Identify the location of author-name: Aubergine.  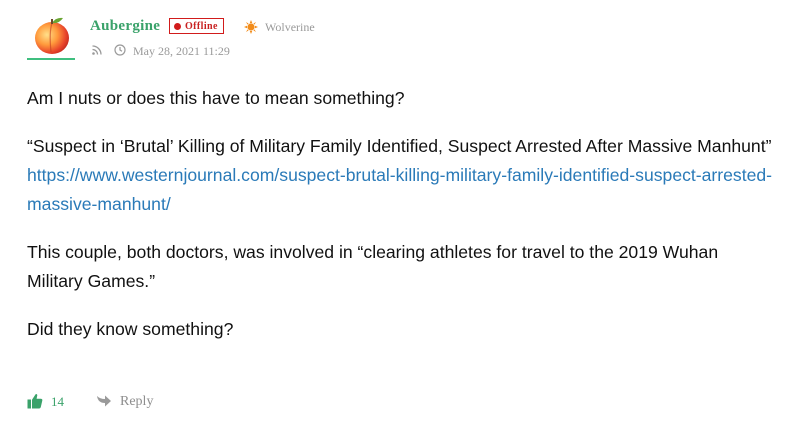
(125, 26).